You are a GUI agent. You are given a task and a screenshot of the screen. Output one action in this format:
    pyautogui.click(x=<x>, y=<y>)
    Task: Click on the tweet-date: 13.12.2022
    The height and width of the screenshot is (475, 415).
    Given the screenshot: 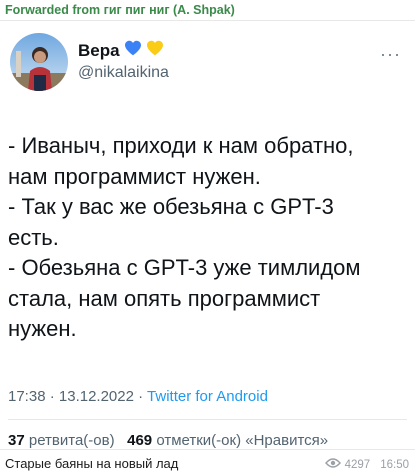 What is the action you would take?
    pyautogui.click(x=96, y=396)
    